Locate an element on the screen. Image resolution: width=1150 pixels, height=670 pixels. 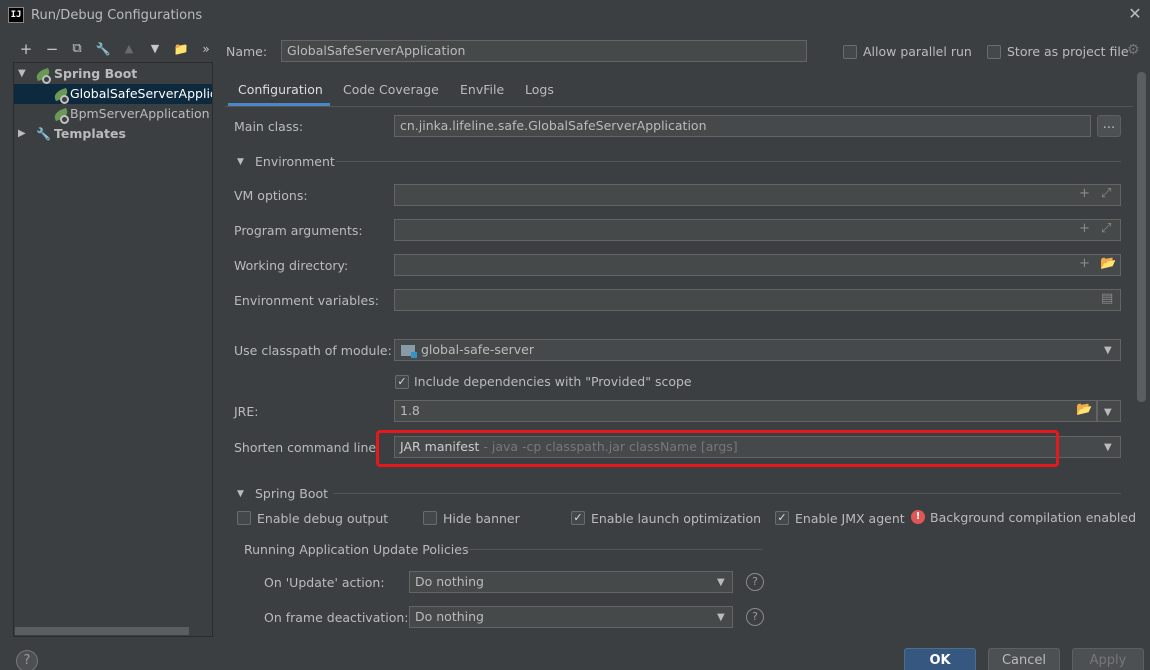
folder-icon: 📁 is located at coordinates (181, 49).